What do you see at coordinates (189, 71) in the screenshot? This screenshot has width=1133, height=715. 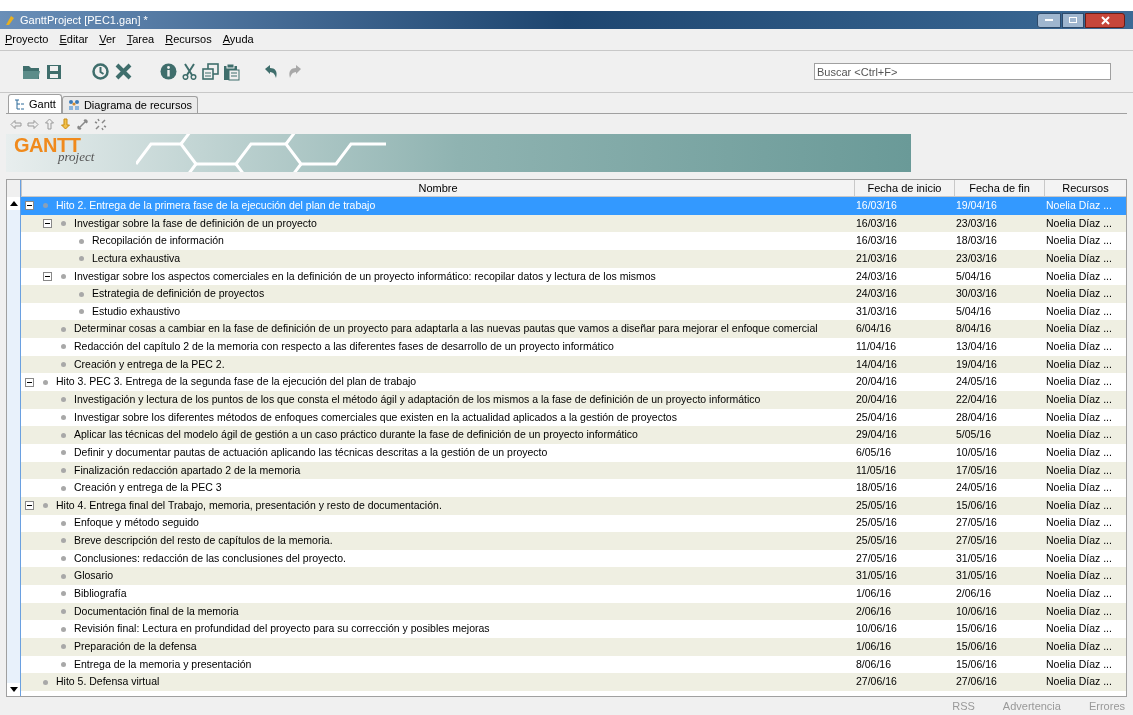 I see `cut-icon` at bounding box center [189, 71].